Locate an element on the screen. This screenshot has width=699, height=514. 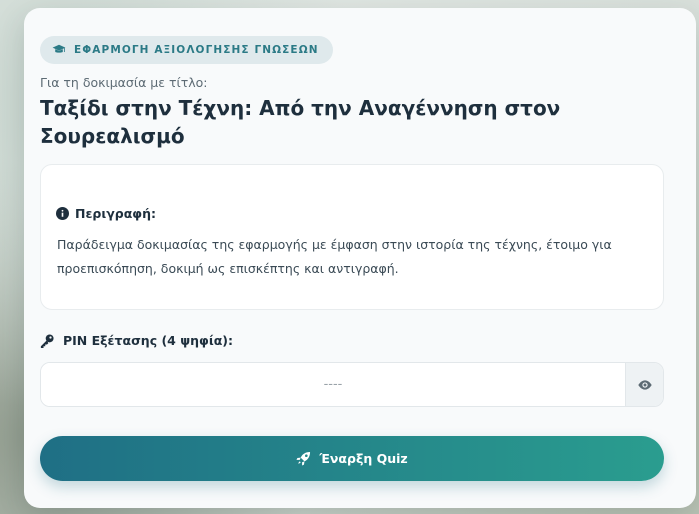
description-heading: Περιγραφή: is located at coordinates (106, 213).